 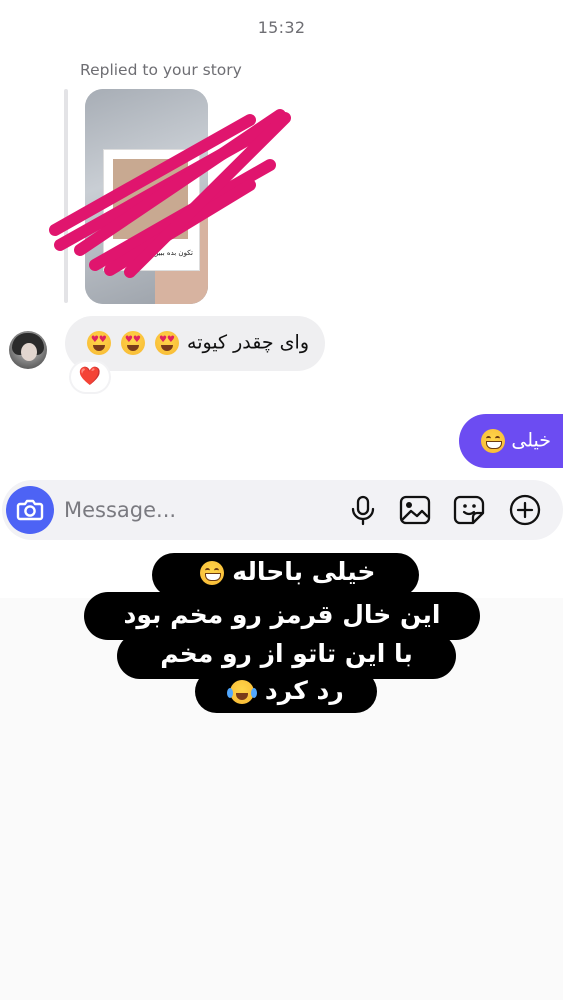 What do you see at coordinates (90, 377) in the screenshot?
I see `heart-reaction-icon: ❤️` at bounding box center [90, 377].